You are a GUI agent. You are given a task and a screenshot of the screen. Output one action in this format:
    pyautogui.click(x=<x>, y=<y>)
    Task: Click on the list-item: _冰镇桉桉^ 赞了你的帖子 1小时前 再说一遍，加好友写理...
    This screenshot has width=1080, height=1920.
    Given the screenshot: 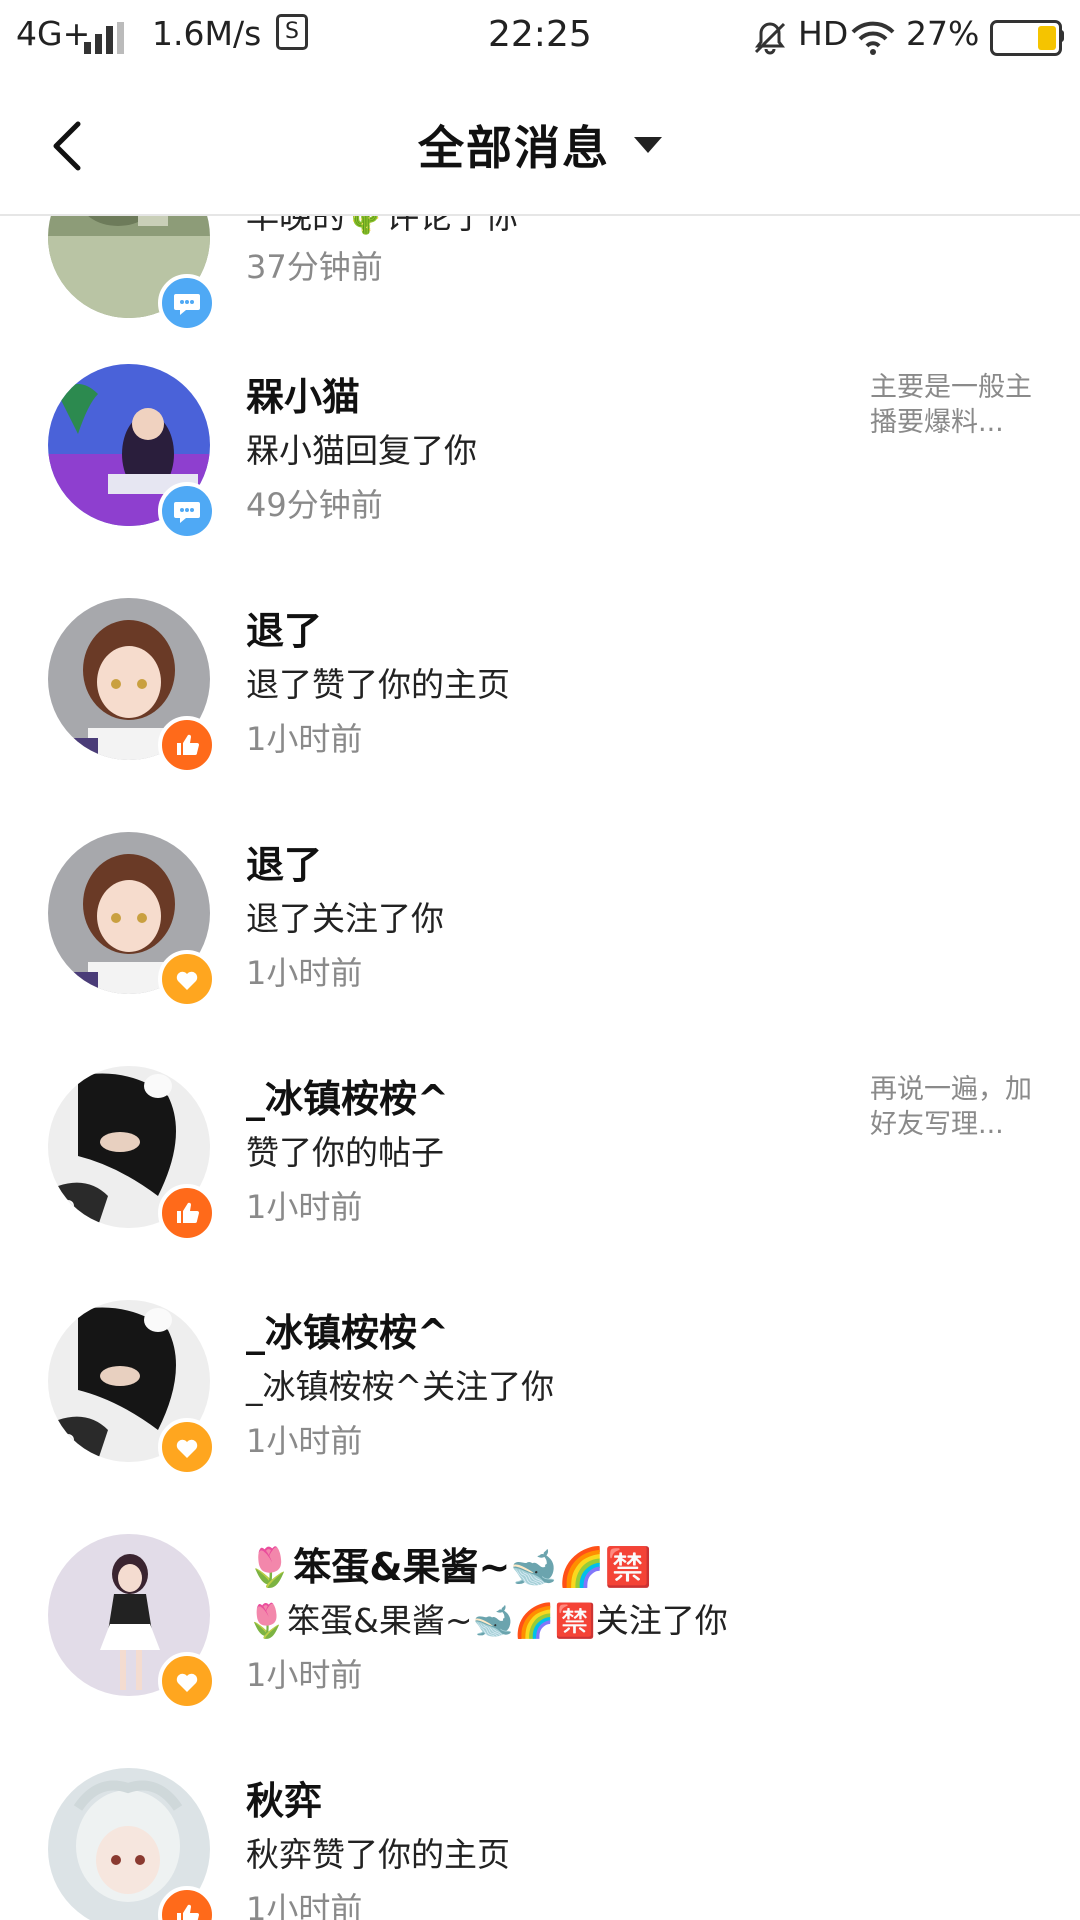 What is the action you would take?
    pyautogui.click(x=540, y=1183)
    